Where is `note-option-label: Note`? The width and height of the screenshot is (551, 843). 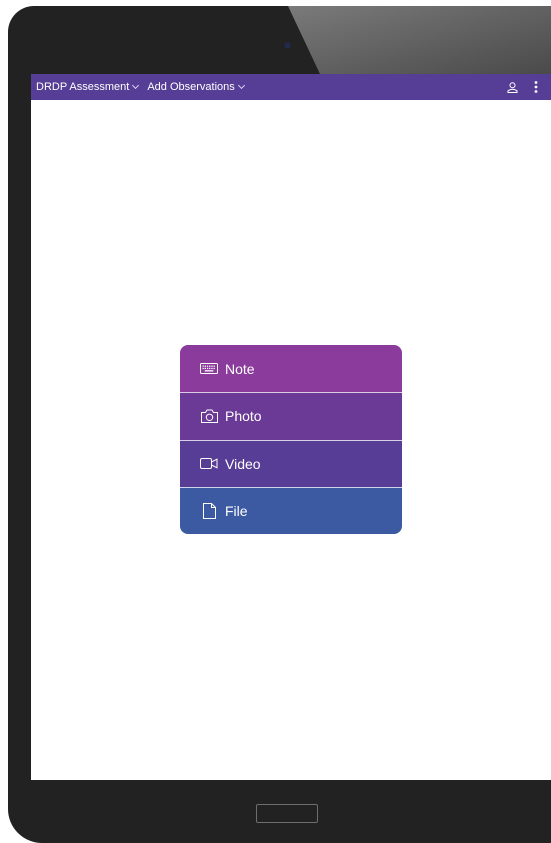
note-option-label: Note is located at coordinates (240, 368).